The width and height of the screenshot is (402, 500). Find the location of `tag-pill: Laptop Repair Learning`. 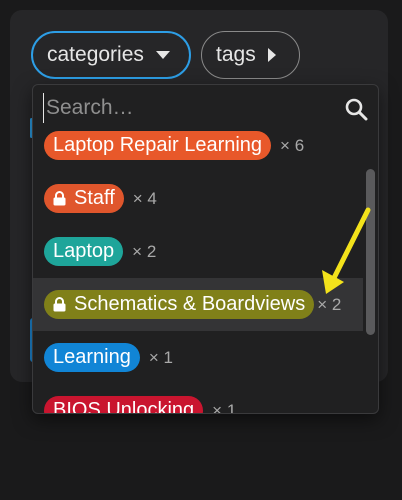

tag-pill: Laptop Repair Learning is located at coordinates (158, 145).